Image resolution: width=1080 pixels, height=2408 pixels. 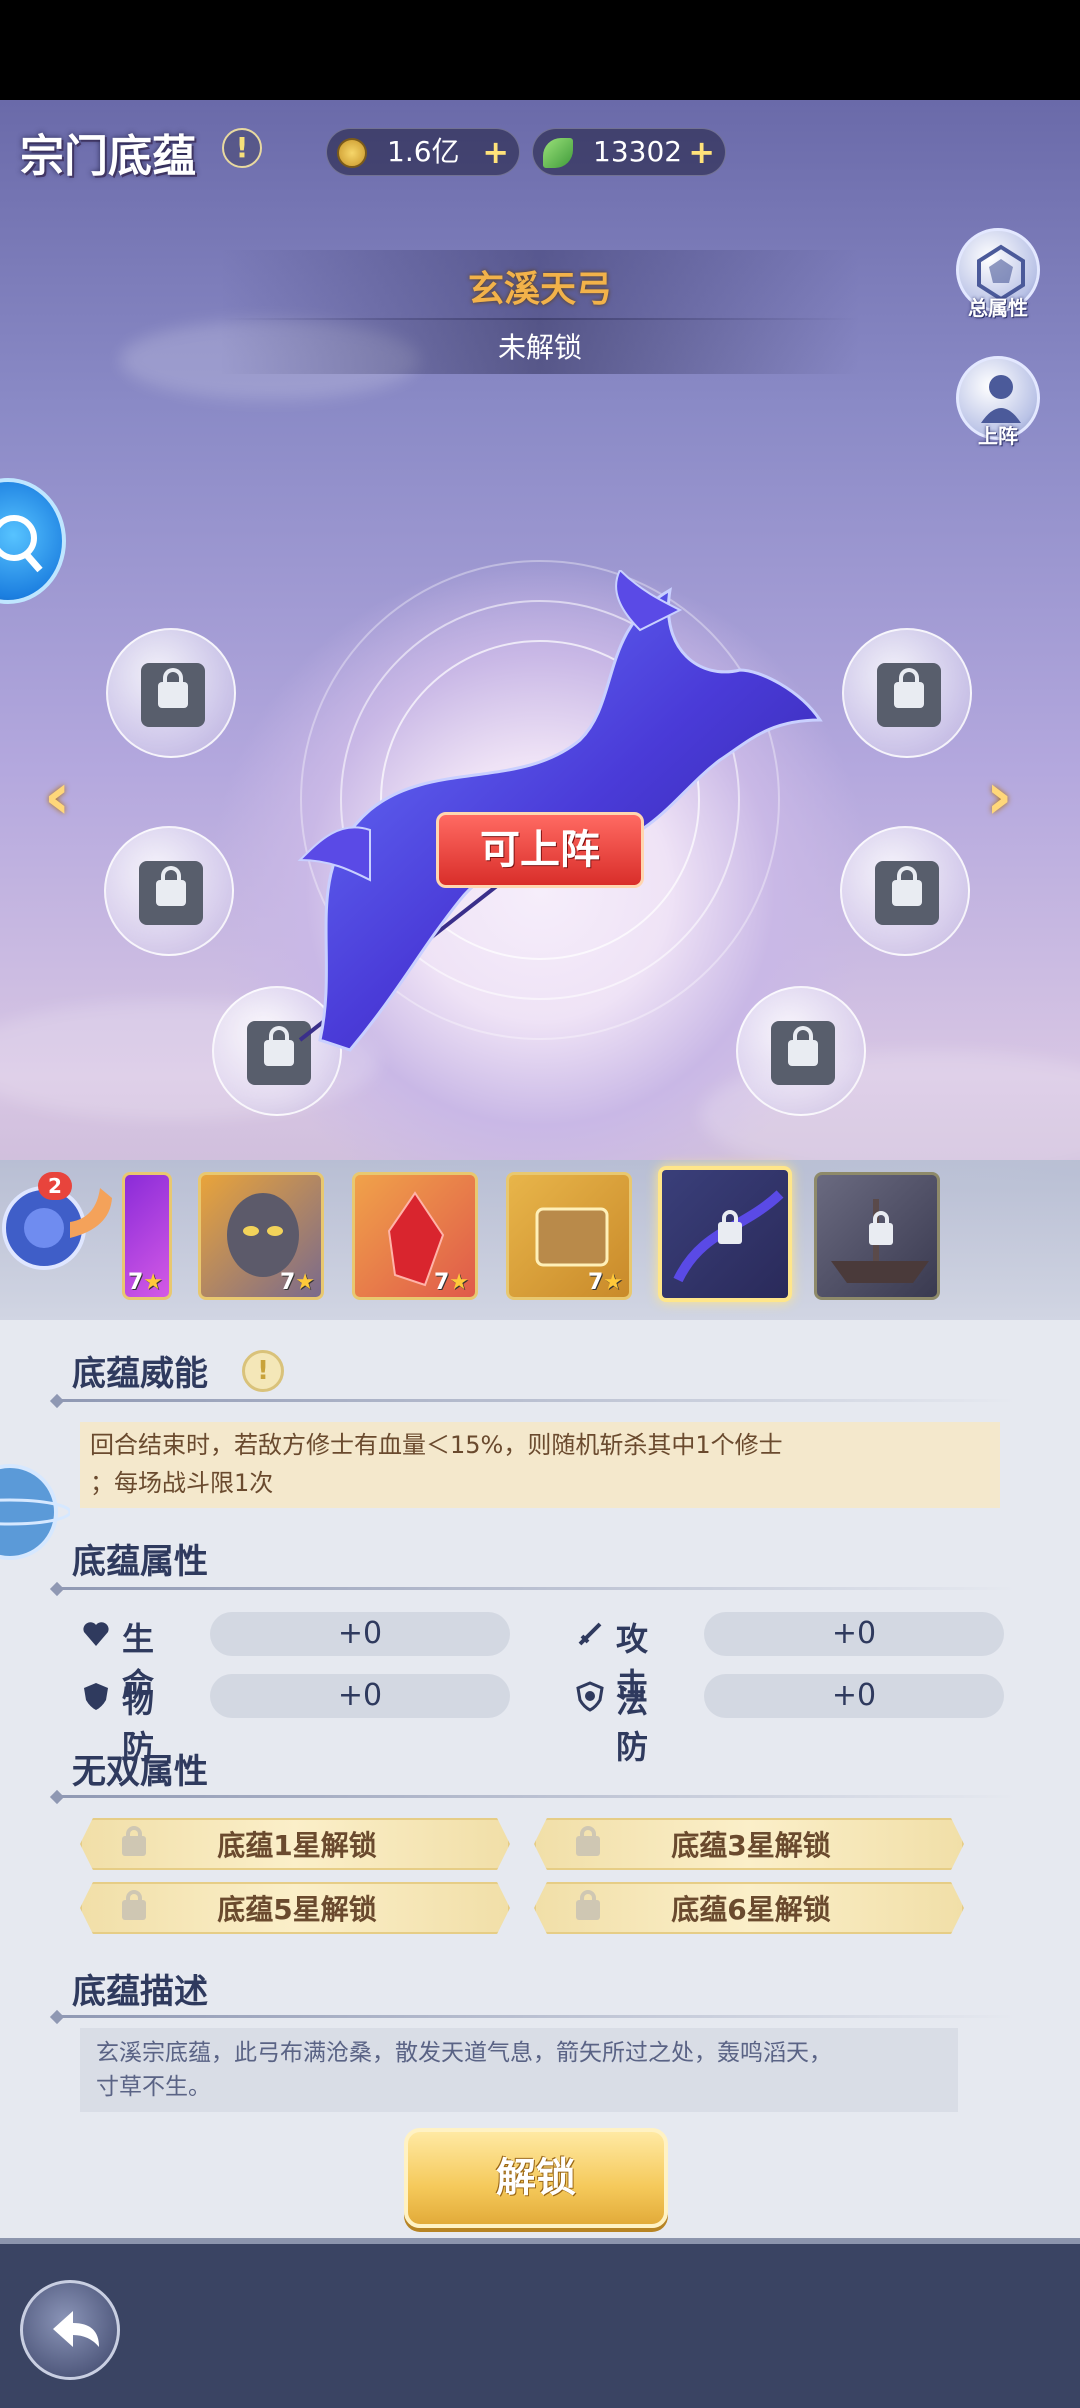 I want to click on deploy-badge: 可上阵, so click(x=540, y=850).